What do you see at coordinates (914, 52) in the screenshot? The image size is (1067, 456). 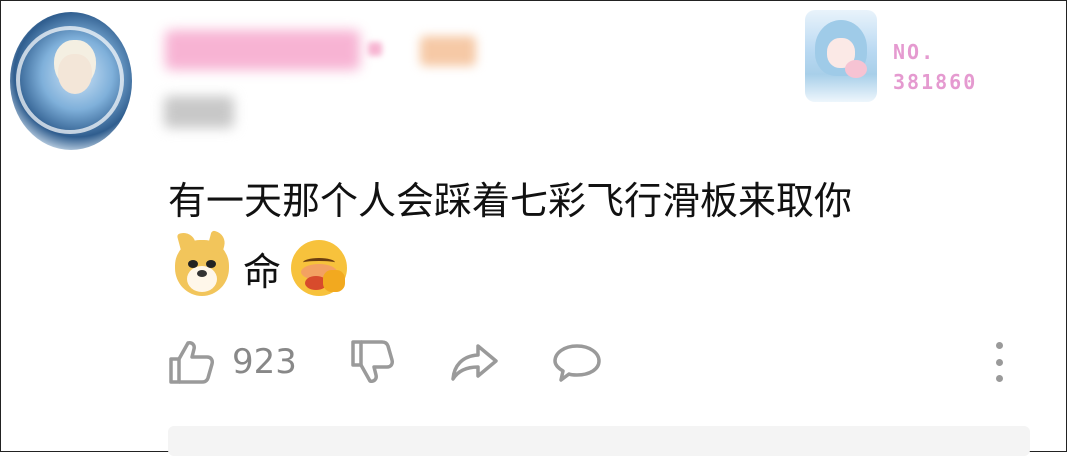 I see `fan-badge-prefix: NO.` at bounding box center [914, 52].